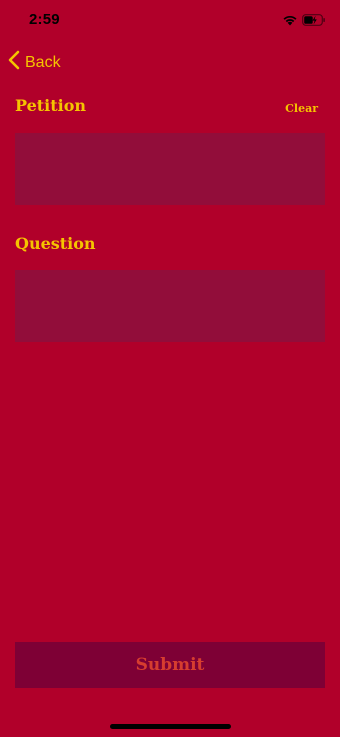  I want to click on status-icons, so click(304, 22).